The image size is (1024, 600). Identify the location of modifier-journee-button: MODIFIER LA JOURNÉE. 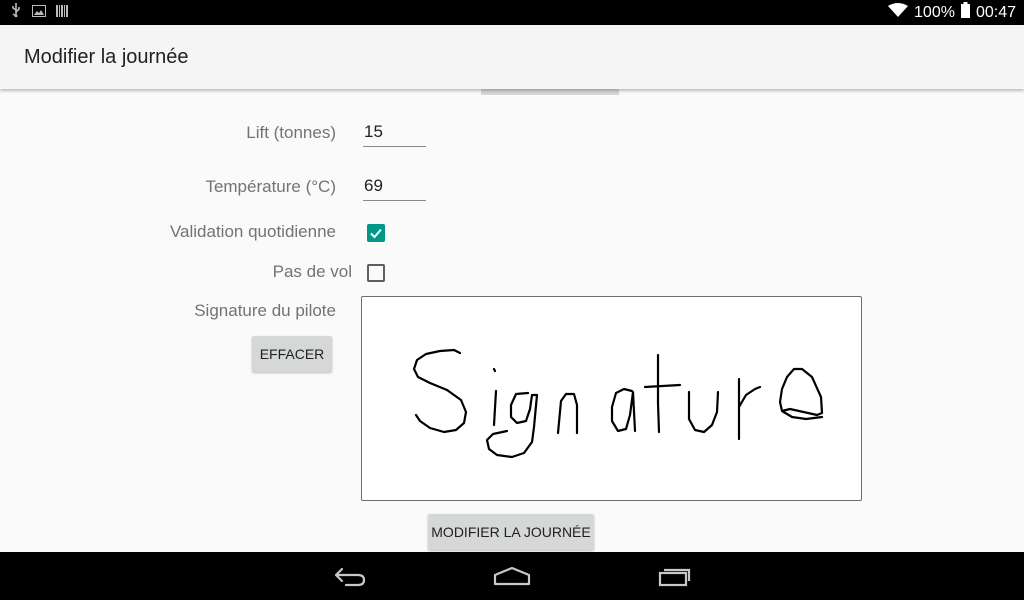
(511, 532).